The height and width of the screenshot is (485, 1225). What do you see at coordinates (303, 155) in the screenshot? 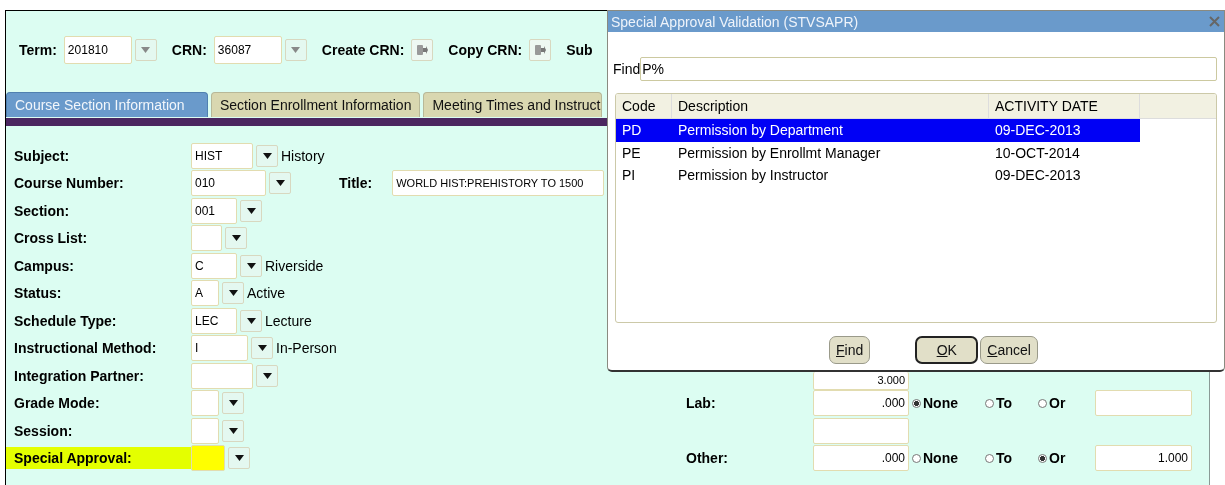
I see `field-value: History` at bounding box center [303, 155].